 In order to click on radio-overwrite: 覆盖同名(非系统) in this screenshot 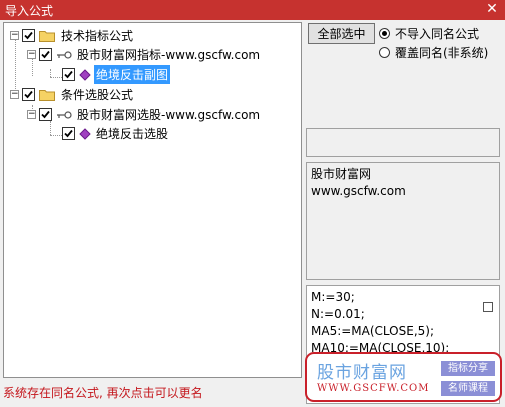, I will do `click(433, 52)`.